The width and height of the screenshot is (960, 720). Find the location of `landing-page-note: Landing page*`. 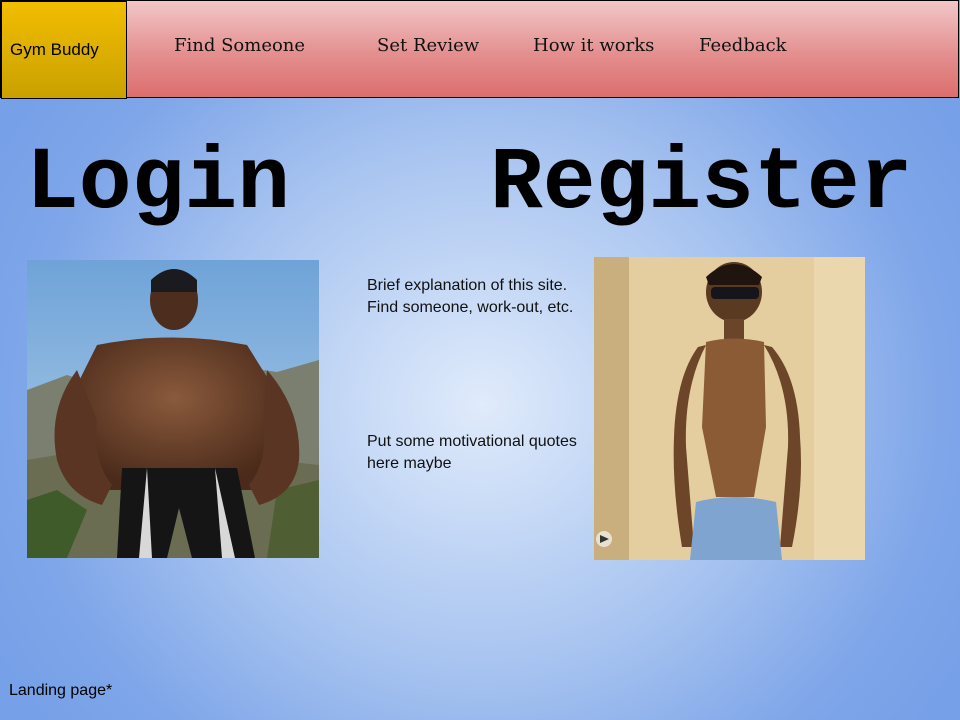

landing-page-note: Landing page* is located at coordinates (61, 690).